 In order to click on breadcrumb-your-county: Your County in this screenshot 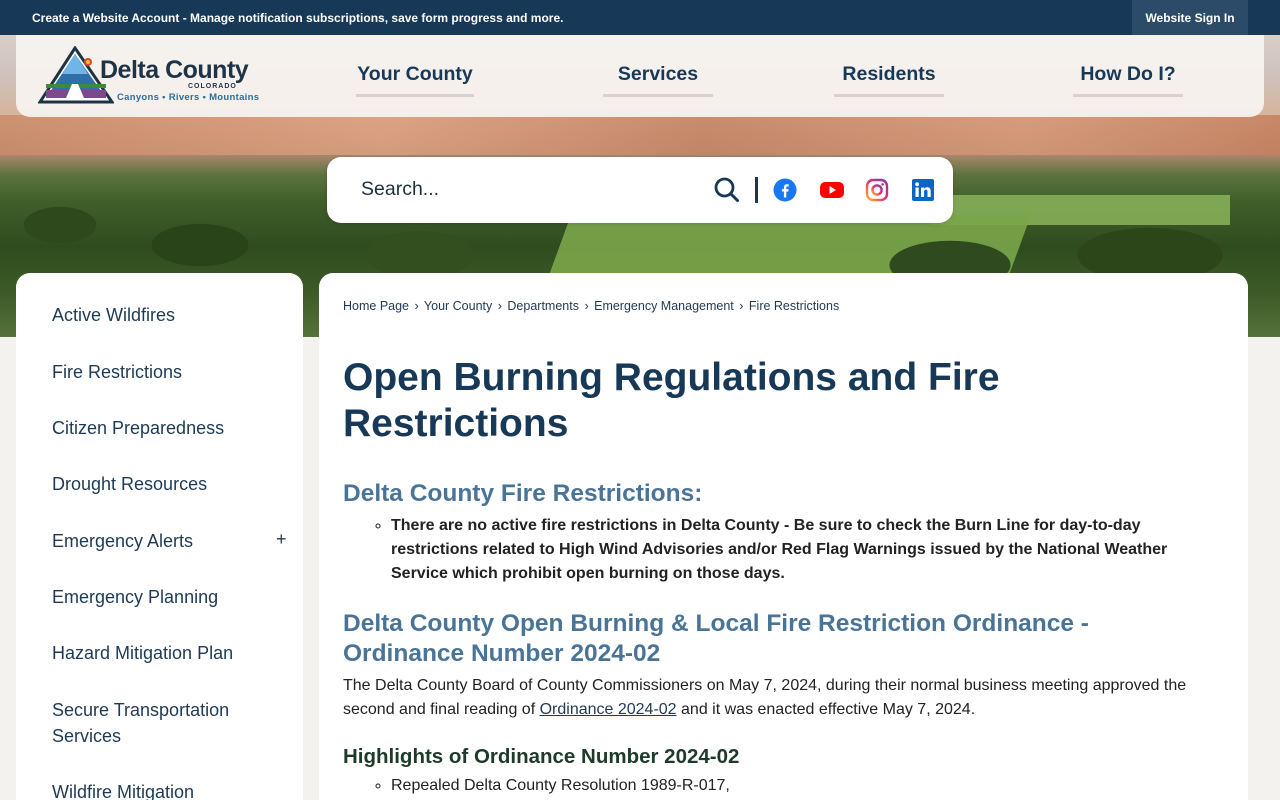, I will do `click(458, 306)`.